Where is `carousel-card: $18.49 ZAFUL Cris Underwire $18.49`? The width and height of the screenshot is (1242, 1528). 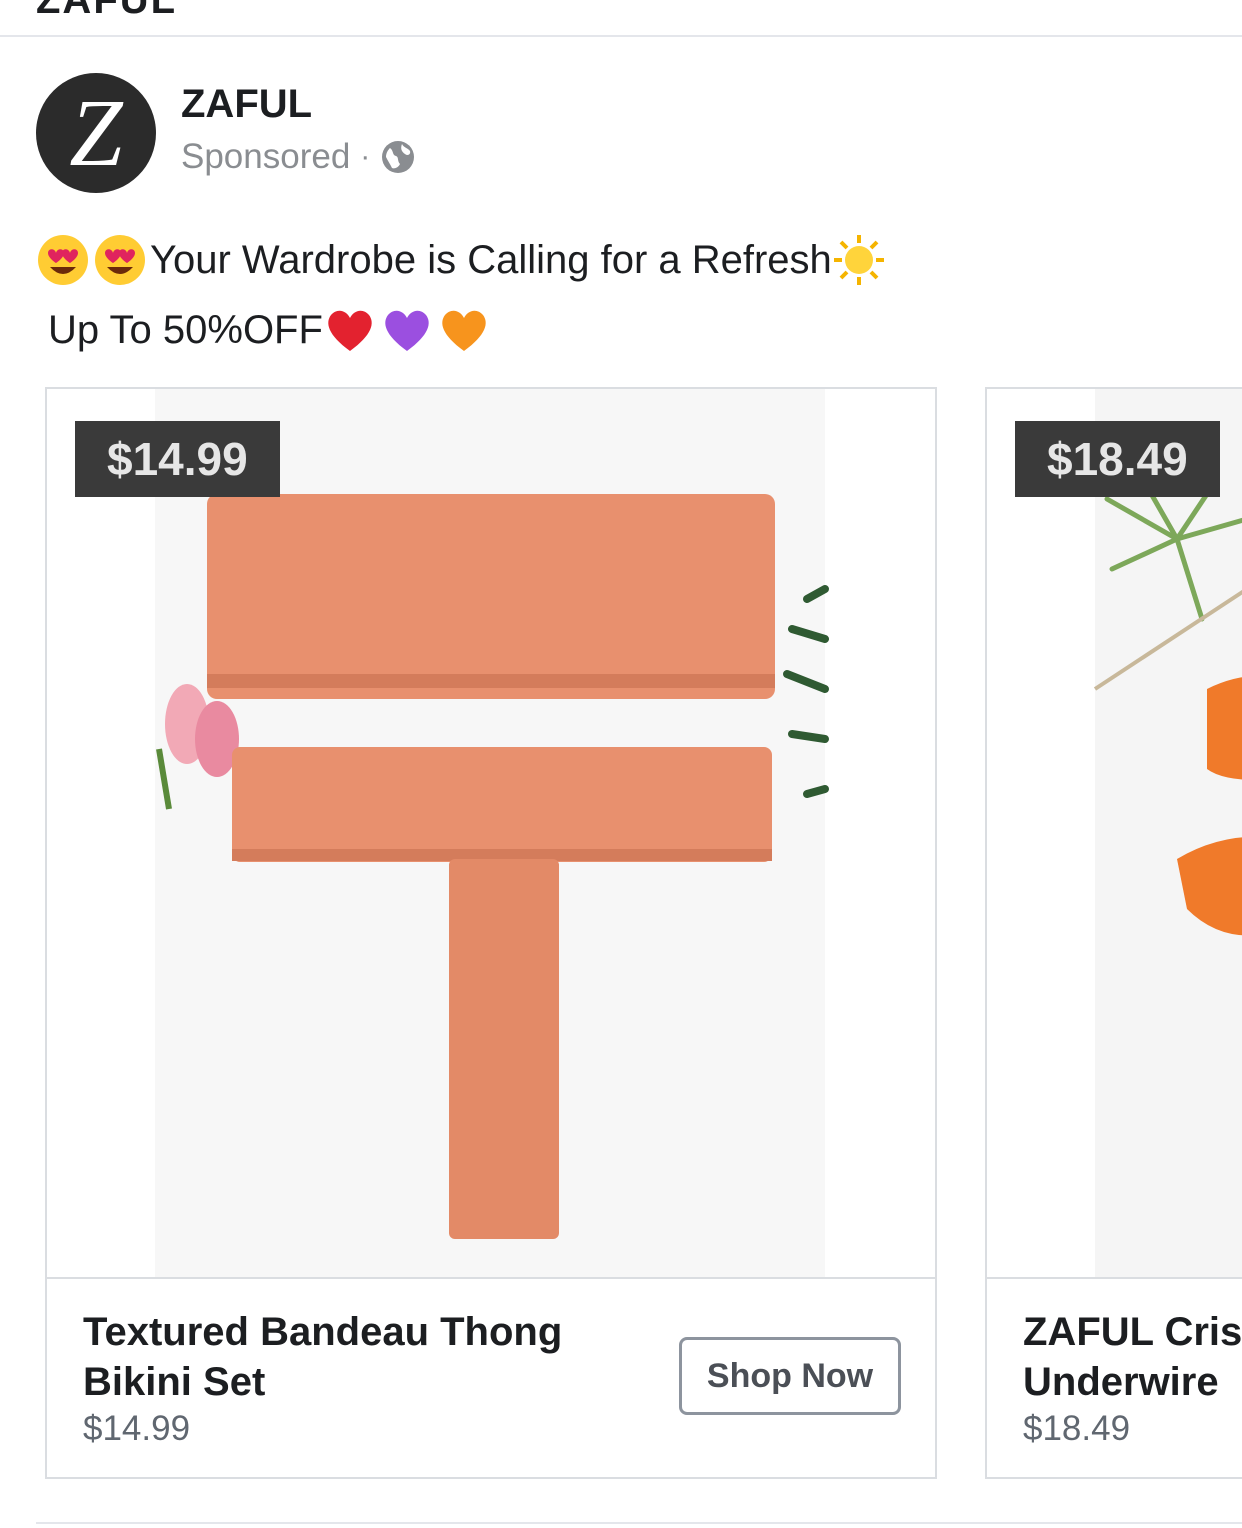 carousel-card: $18.49 ZAFUL Cris Underwire $18.49 is located at coordinates (1113, 933).